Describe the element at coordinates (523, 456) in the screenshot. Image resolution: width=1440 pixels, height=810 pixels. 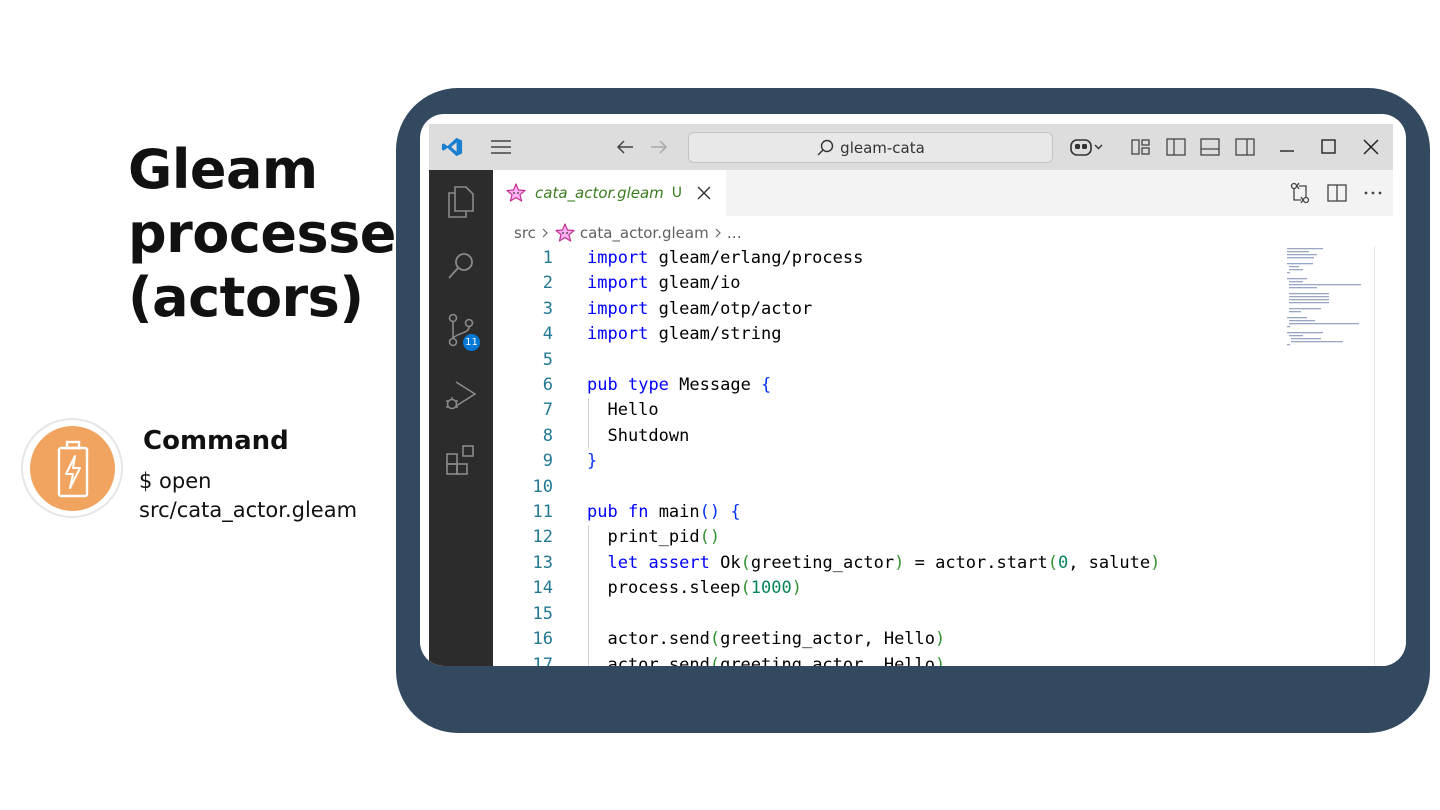
I see `line-number-gutter: 1 2 3 4 5 6 7 8 9 10 11 12 13 14 15 16 17` at that location.